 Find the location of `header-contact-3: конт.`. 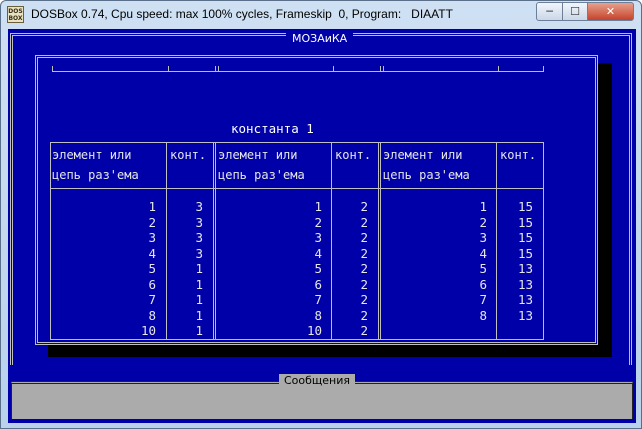

header-contact-3: конт. is located at coordinates (518, 155).